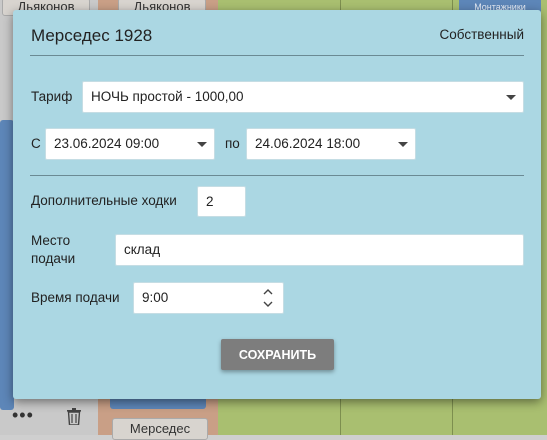  I want to click on ownership-label: Собственный, so click(481, 34).